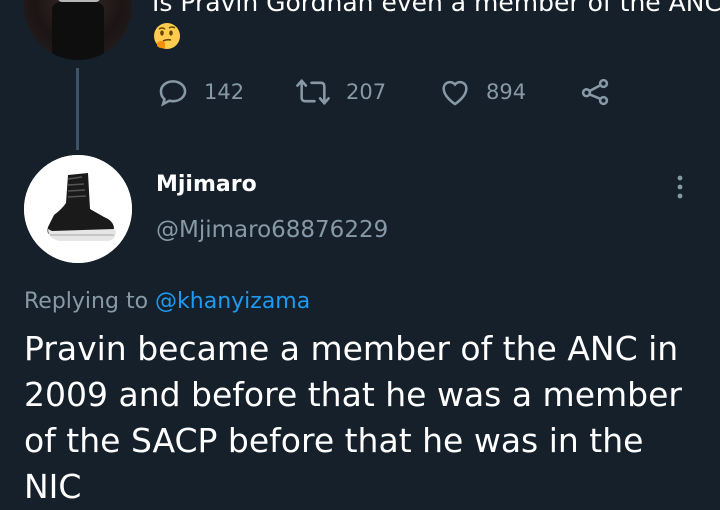  I want to click on retweet-count: 207, so click(366, 92).